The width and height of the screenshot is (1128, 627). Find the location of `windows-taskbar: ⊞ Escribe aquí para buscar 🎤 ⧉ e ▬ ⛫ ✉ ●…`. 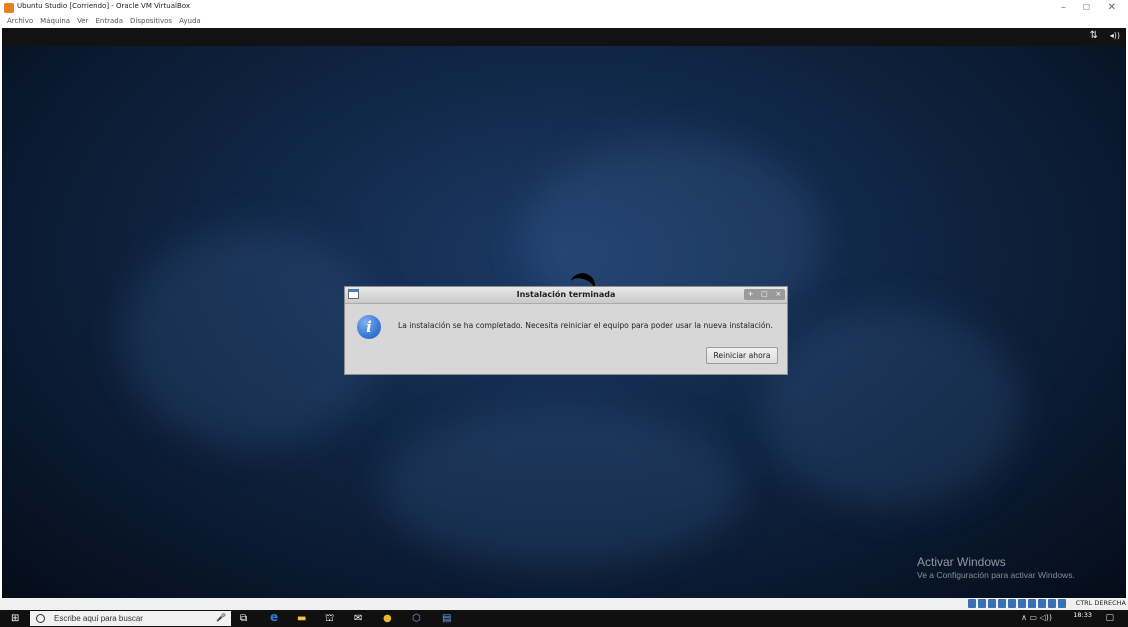

windows-taskbar: ⊞ Escribe aquí para buscar 🎤 ⧉ e ▬ ⛫ ✉ ●… is located at coordinates (564, 618).